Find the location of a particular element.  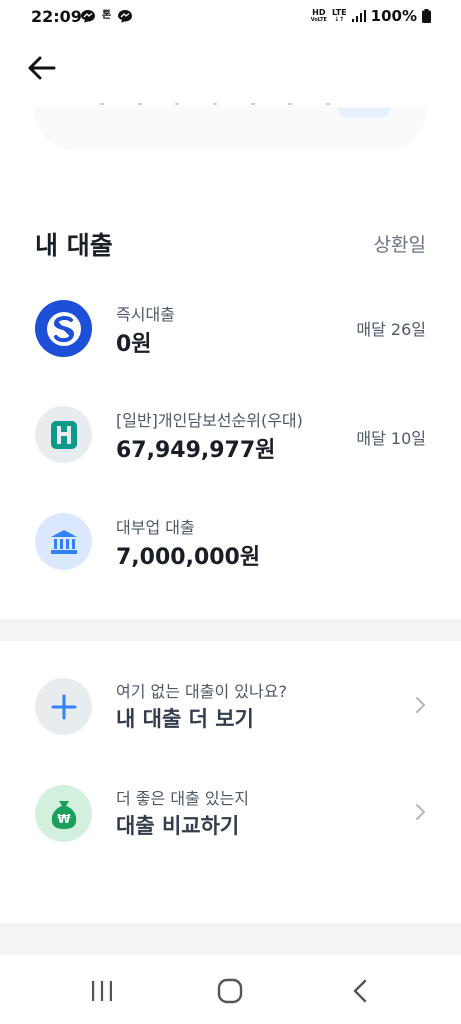

battery-percent: 100% is located at coordinates (393, 16).